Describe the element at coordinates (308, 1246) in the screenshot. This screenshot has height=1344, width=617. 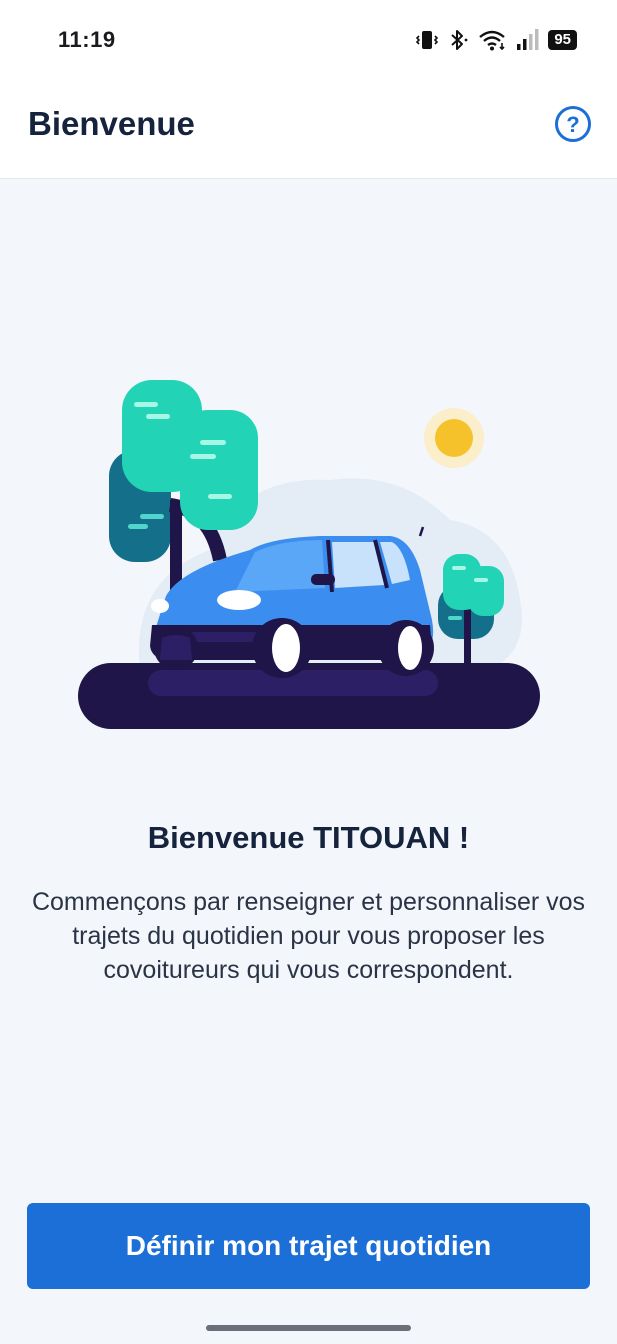
I see `define-trip-button: Définir mon trajet quotidien` at that location.